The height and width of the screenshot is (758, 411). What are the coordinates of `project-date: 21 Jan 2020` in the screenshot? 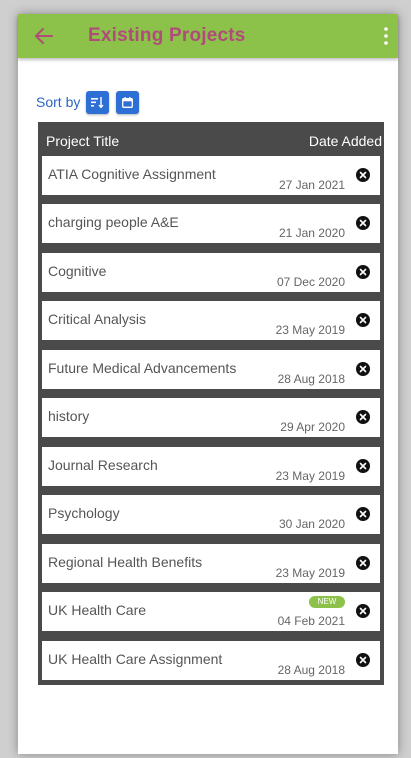 It's located at (311, 233).